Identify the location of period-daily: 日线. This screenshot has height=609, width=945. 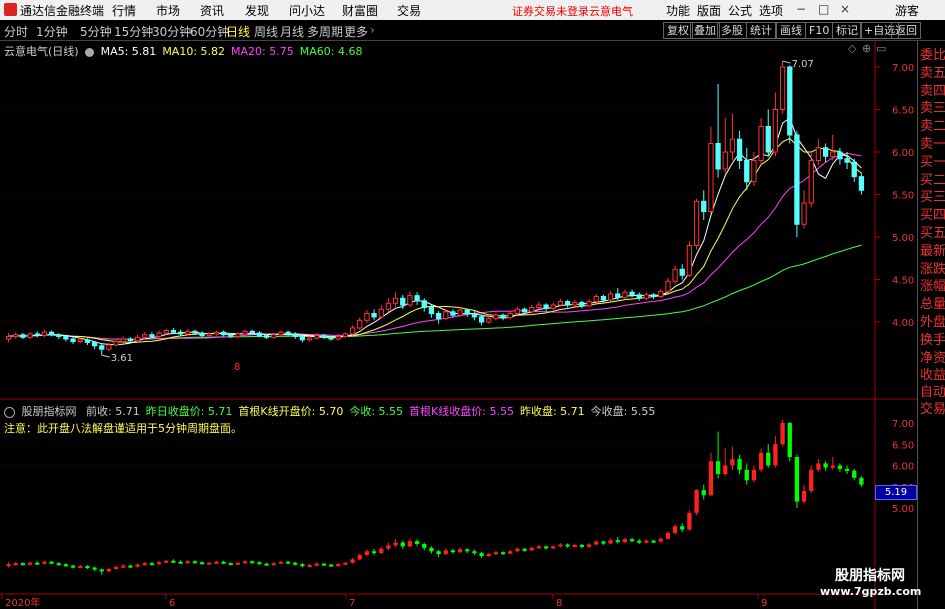
(238, 31).